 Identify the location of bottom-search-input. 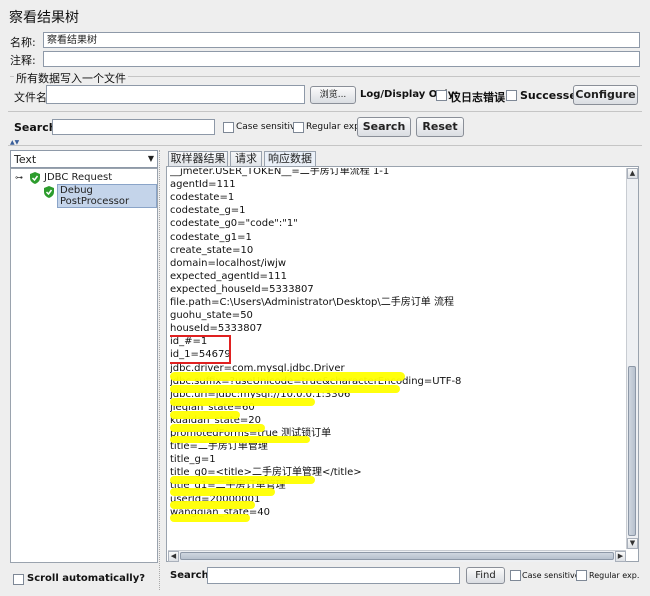
(333, 575).